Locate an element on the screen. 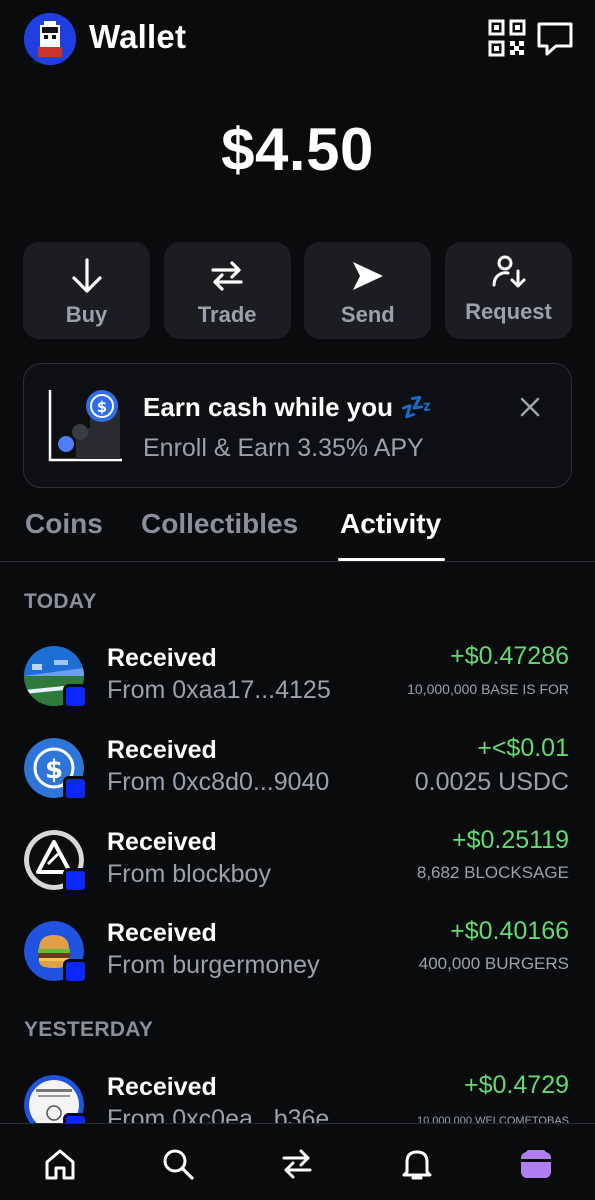  wallet-balance: $4.50 is located at coordinates (297, 149).